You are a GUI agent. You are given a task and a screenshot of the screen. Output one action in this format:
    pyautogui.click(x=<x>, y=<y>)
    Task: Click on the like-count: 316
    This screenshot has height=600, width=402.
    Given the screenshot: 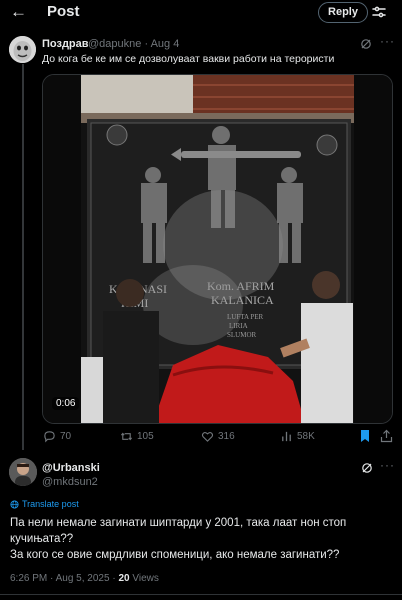 What is the action you would take?
    pyautogui.click(x=226, y=436)
    